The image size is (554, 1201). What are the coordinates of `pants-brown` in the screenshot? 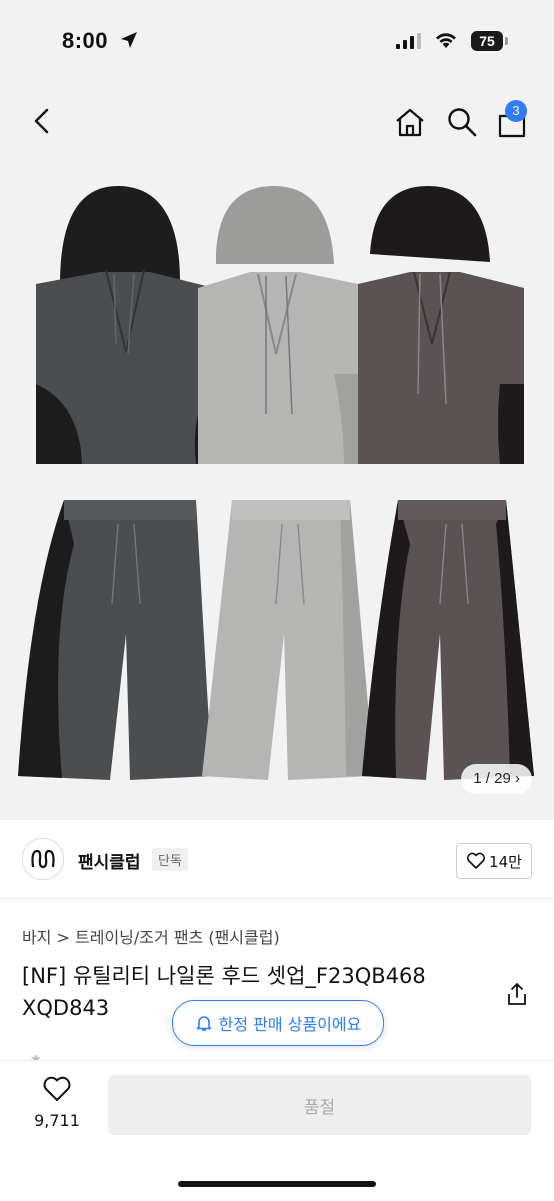 It's located at (448, 640).